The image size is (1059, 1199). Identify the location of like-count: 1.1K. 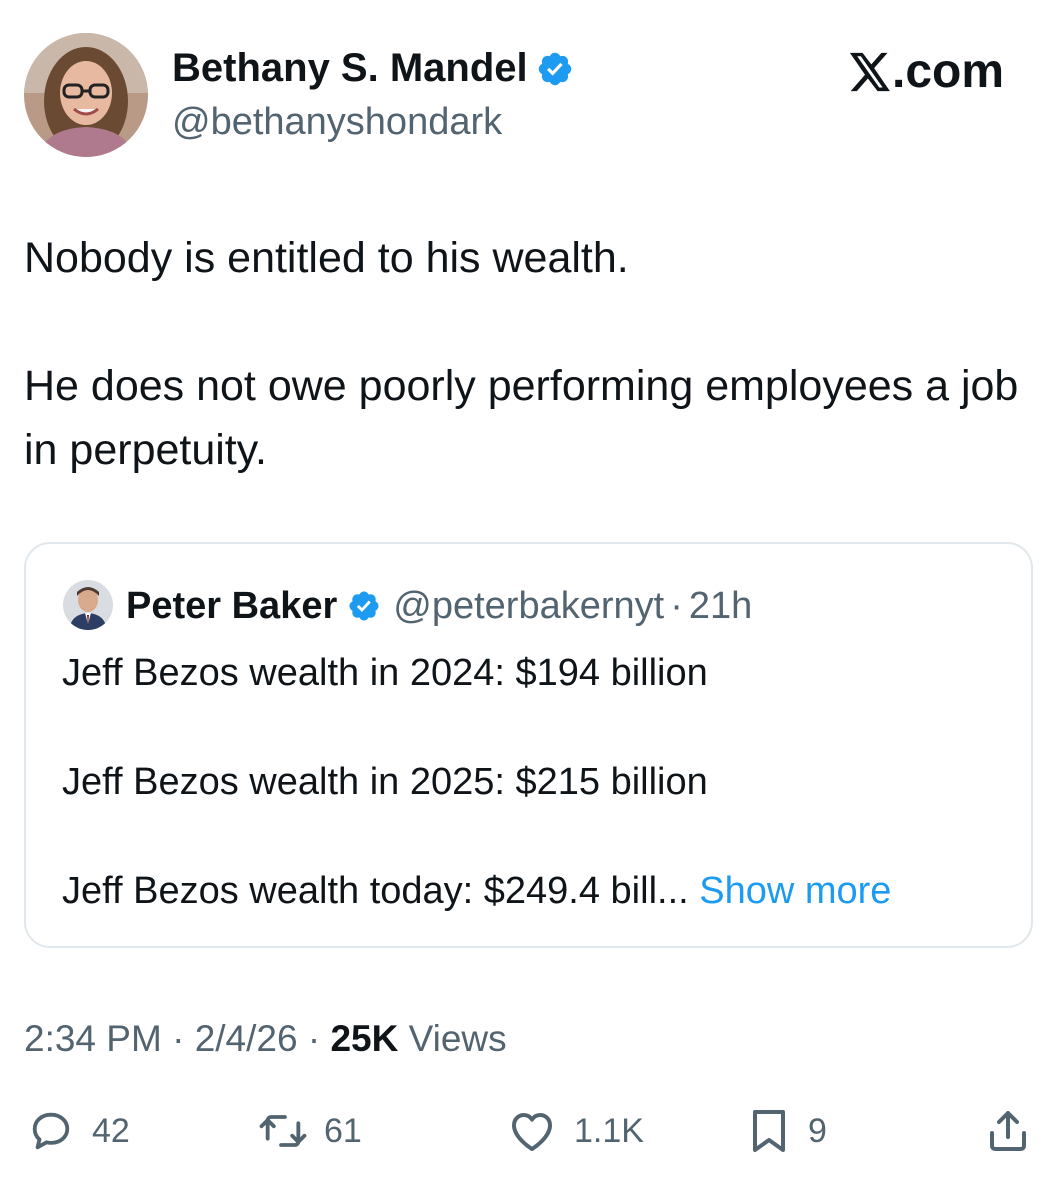
(609, 1130).